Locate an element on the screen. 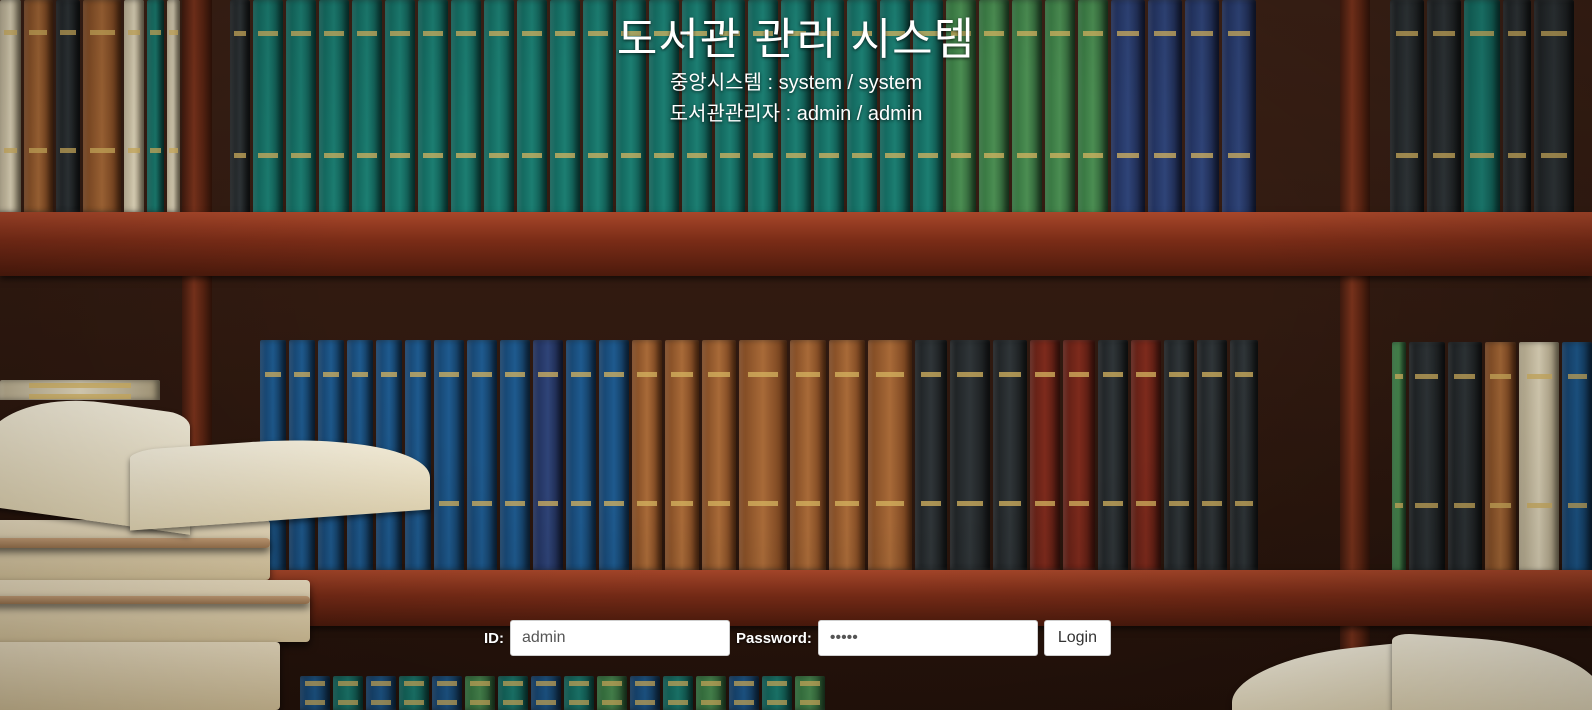 The width and height of the screenshot is (1592, 710). id-input is located at coordinates (620, 638).